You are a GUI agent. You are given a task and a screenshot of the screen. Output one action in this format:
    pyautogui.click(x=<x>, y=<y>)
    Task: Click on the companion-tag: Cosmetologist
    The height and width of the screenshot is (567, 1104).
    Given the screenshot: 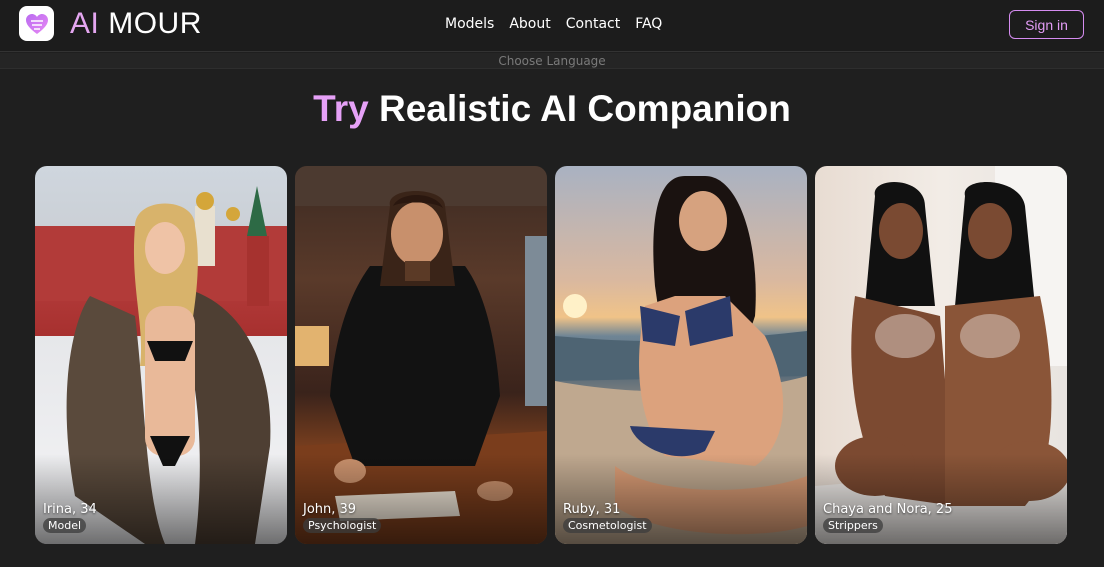 What is the action you would take?
    pyautogui.click(x=607, y=525)
    